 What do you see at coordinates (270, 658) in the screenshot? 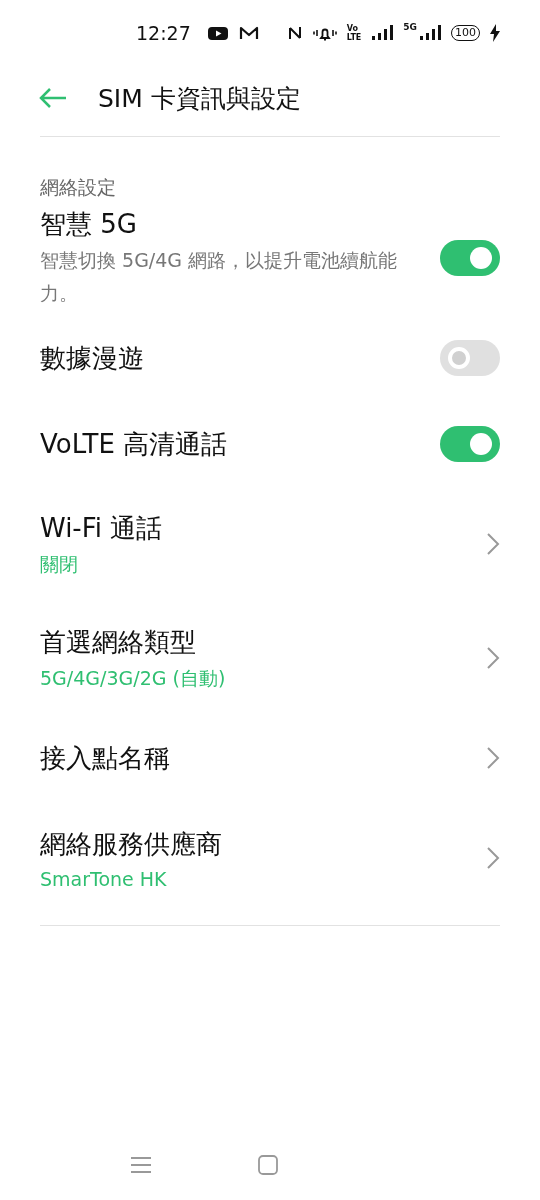
I see `settings-row: 首選網絡類型 5G/4G/3G/2G (自動)` at bounding box center [270, 658].